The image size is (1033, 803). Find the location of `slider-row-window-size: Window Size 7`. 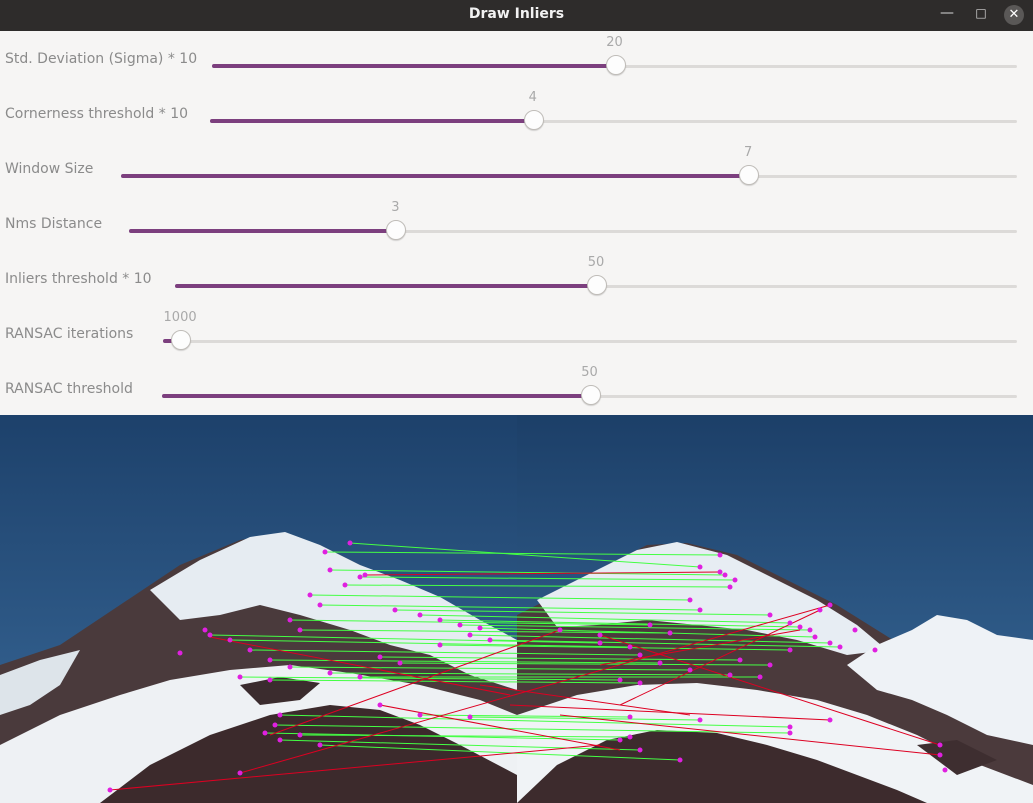

slider-row-window-size: Window Size 7 is located at coordinates (516, 168).